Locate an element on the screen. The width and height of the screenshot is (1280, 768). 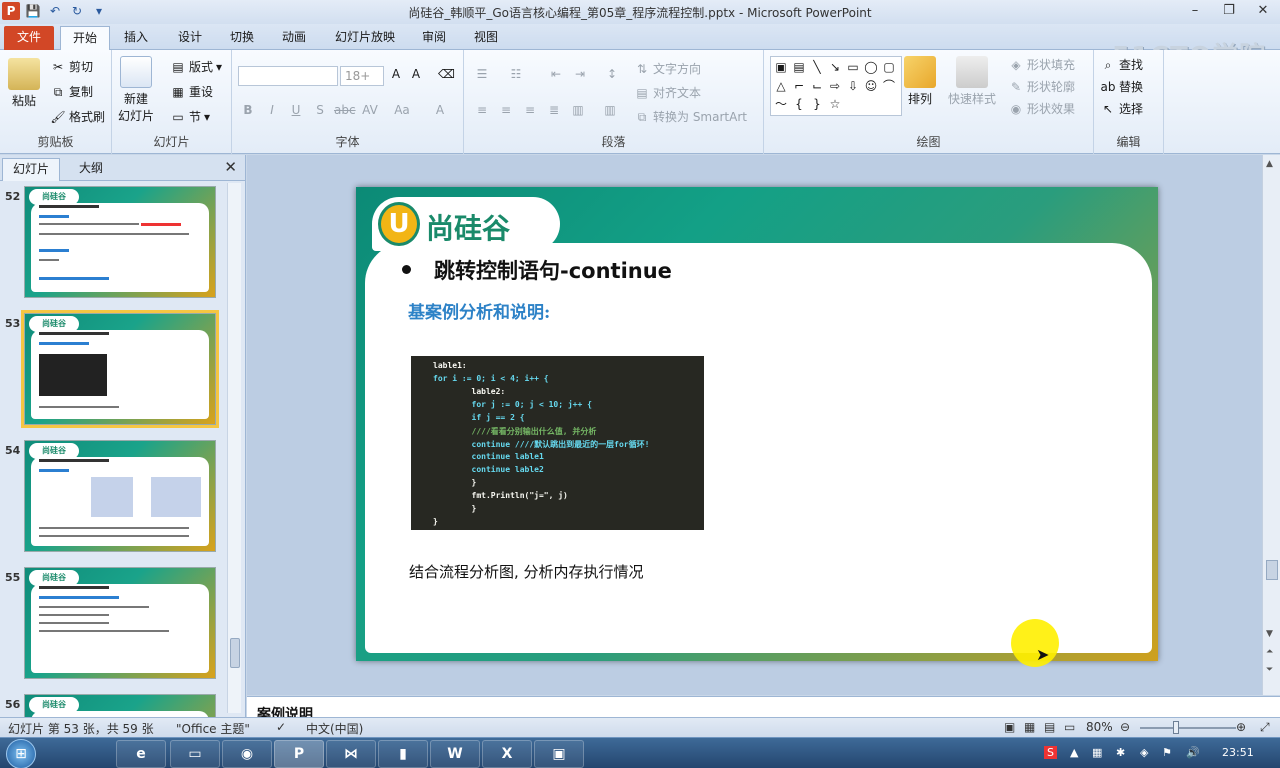
flag-icon: ⚑ is located at coordinates (1167, 752).